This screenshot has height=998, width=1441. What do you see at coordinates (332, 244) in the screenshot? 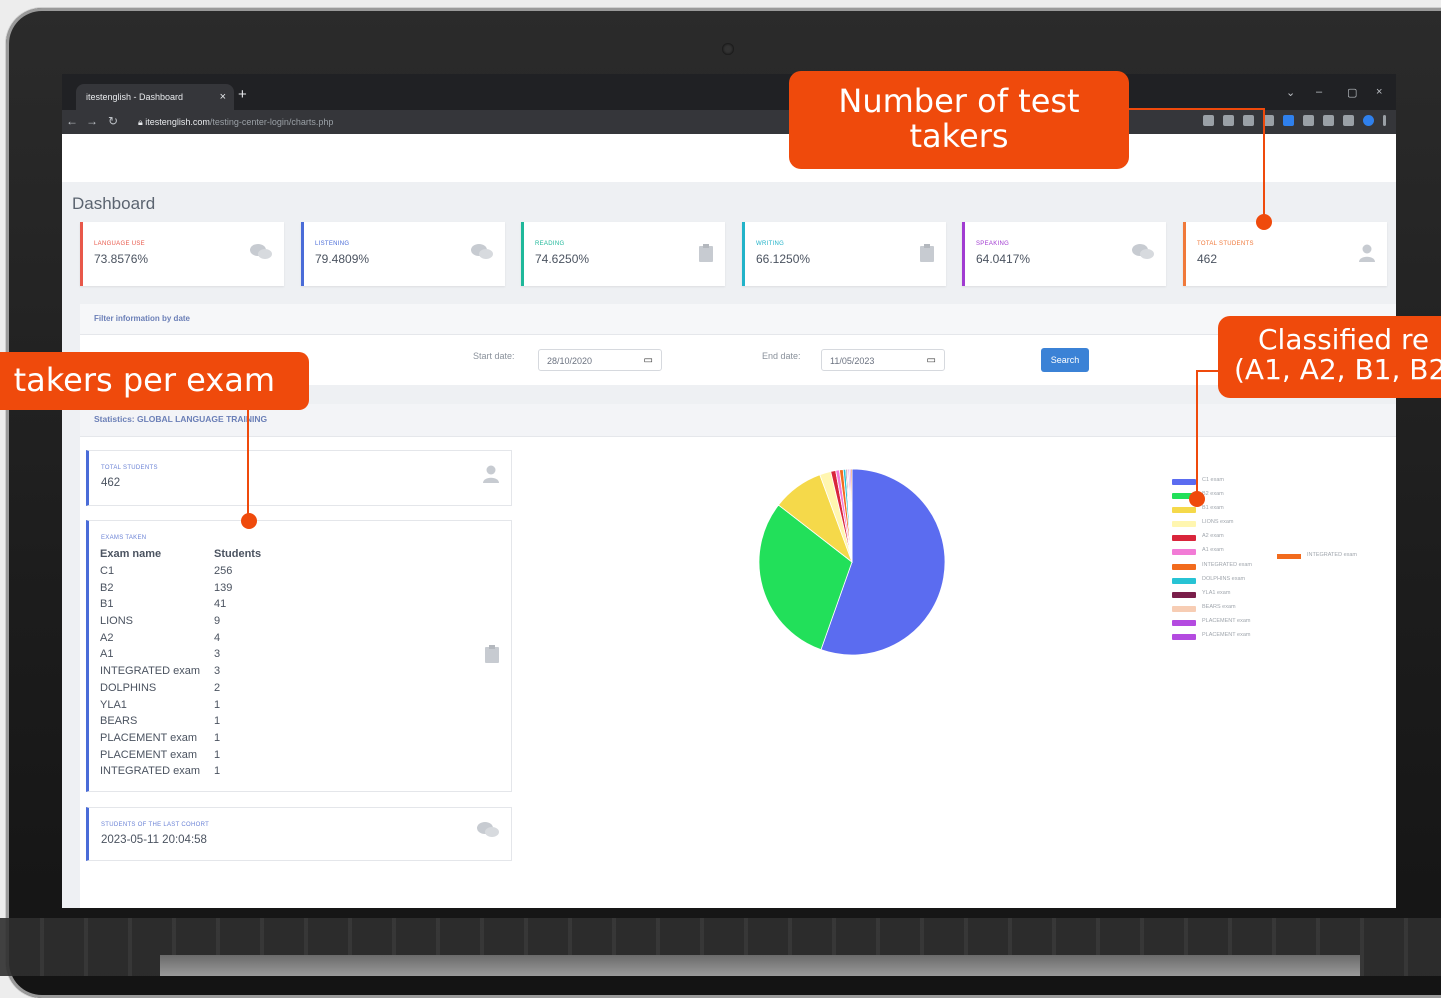
I see `stat-label: LISTENING` at bounding box center [332, 244].